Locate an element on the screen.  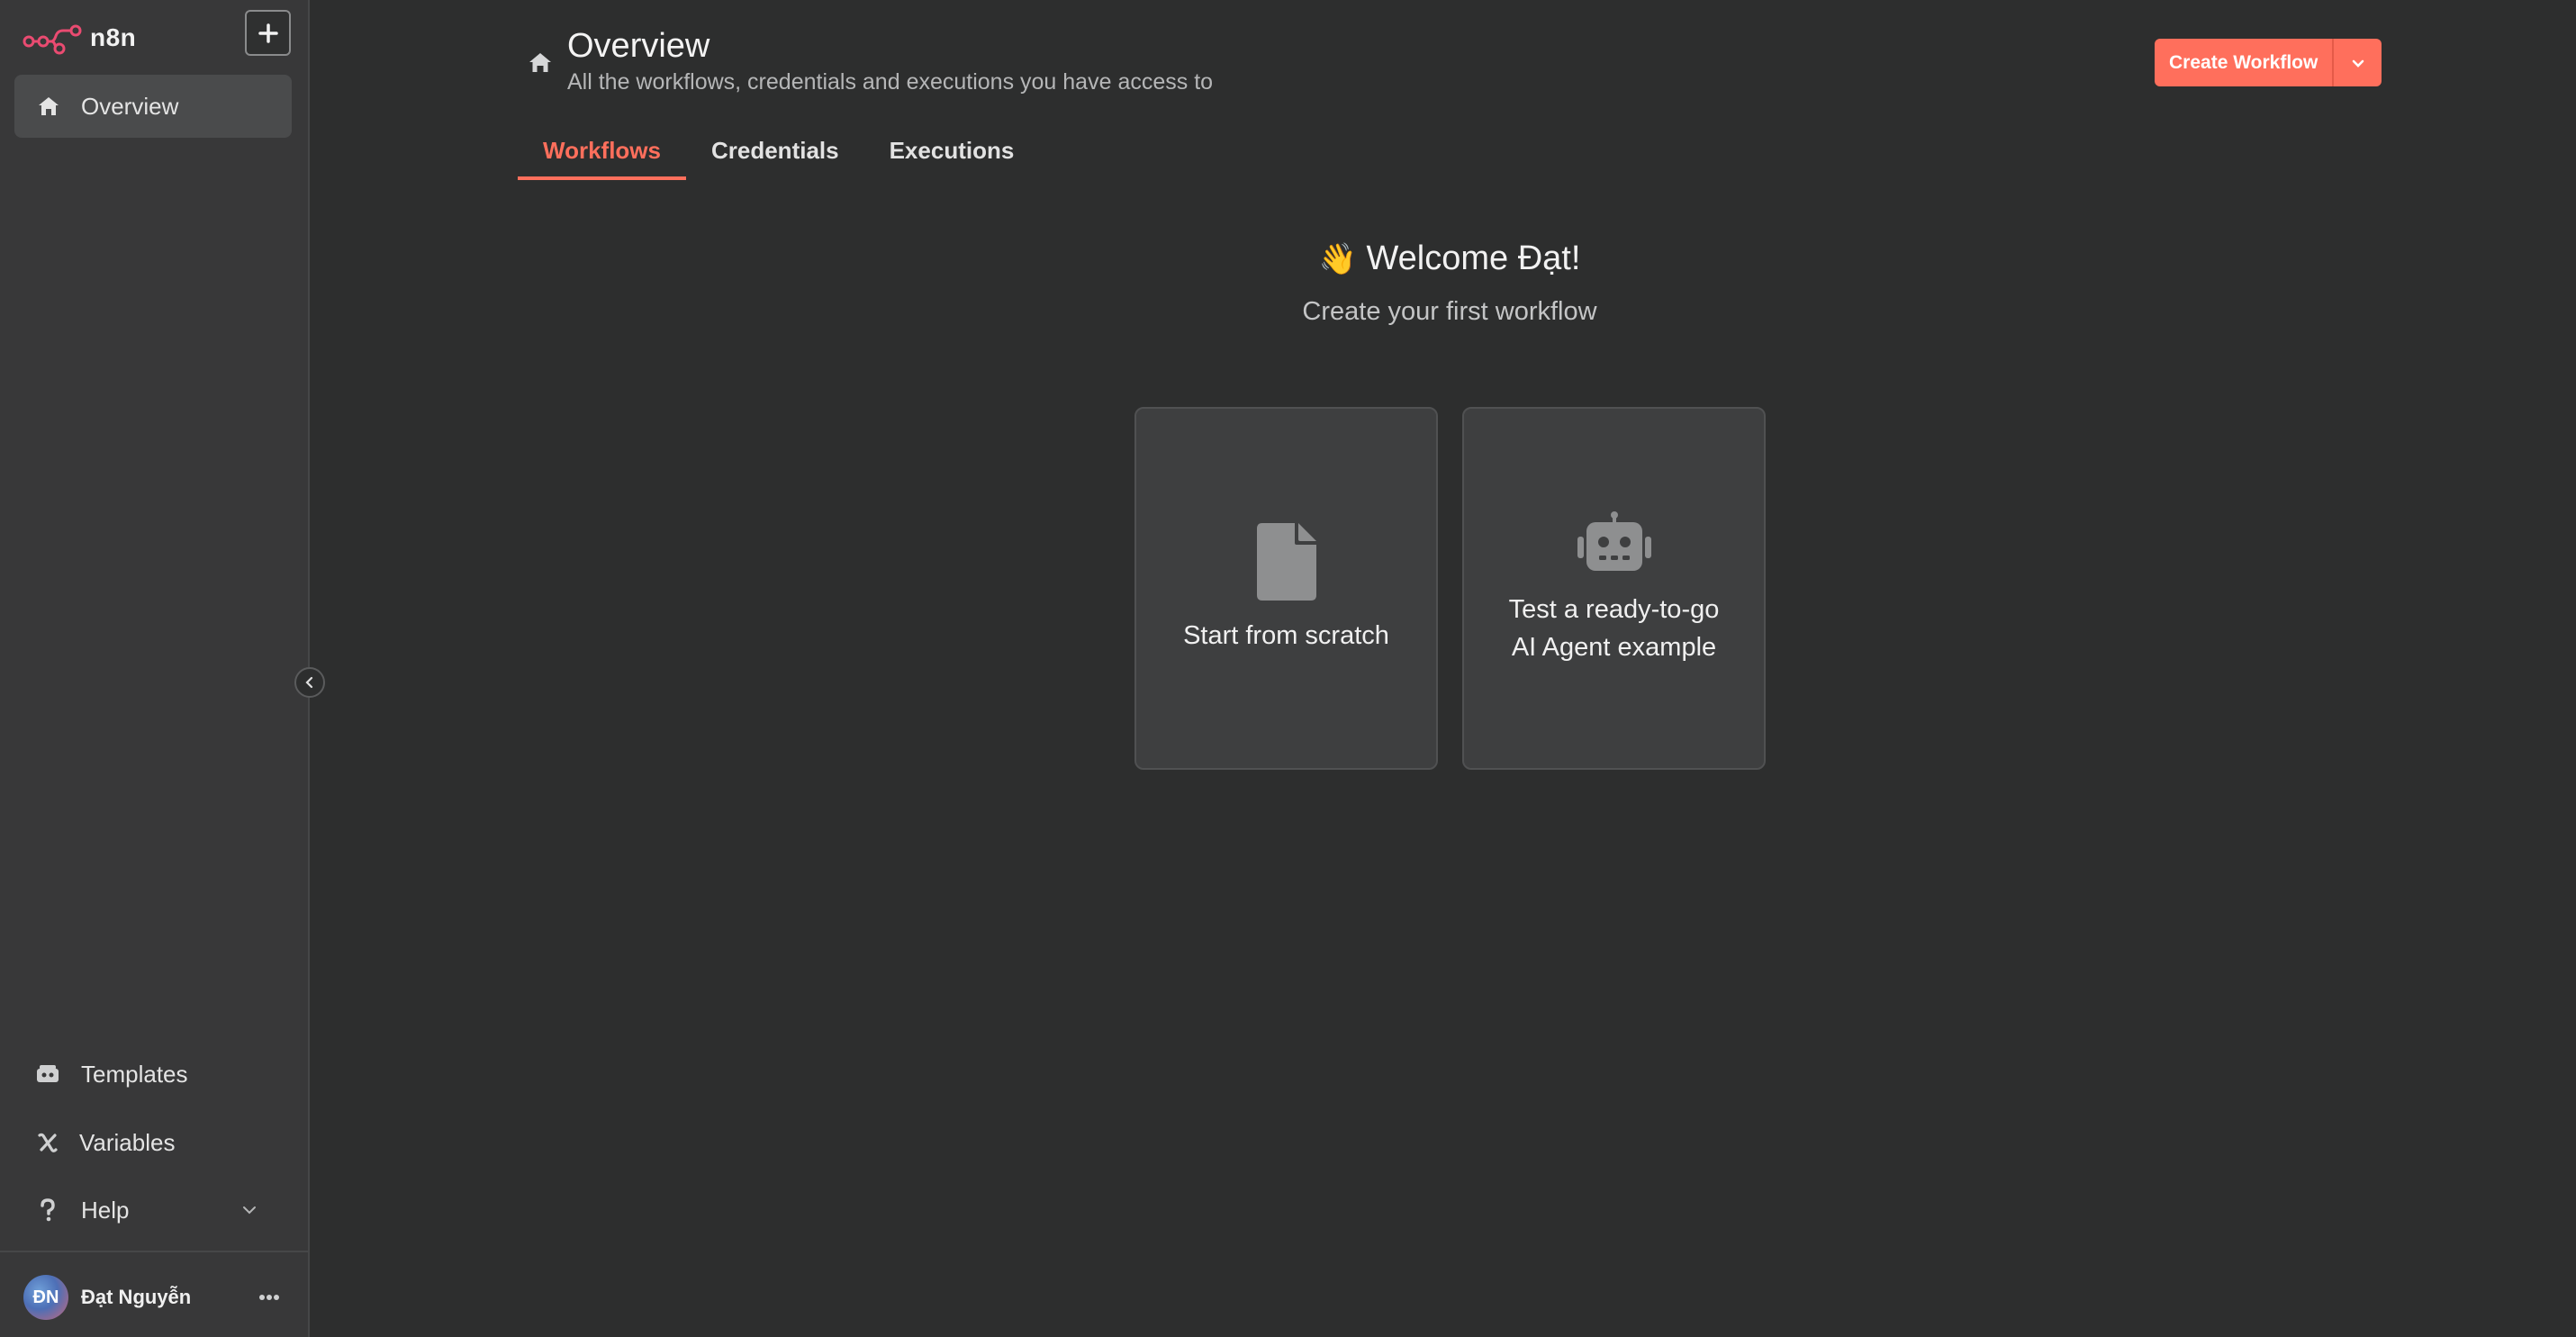
card-label-line-2: AI Agent example is located at coordinates (1614, 647).